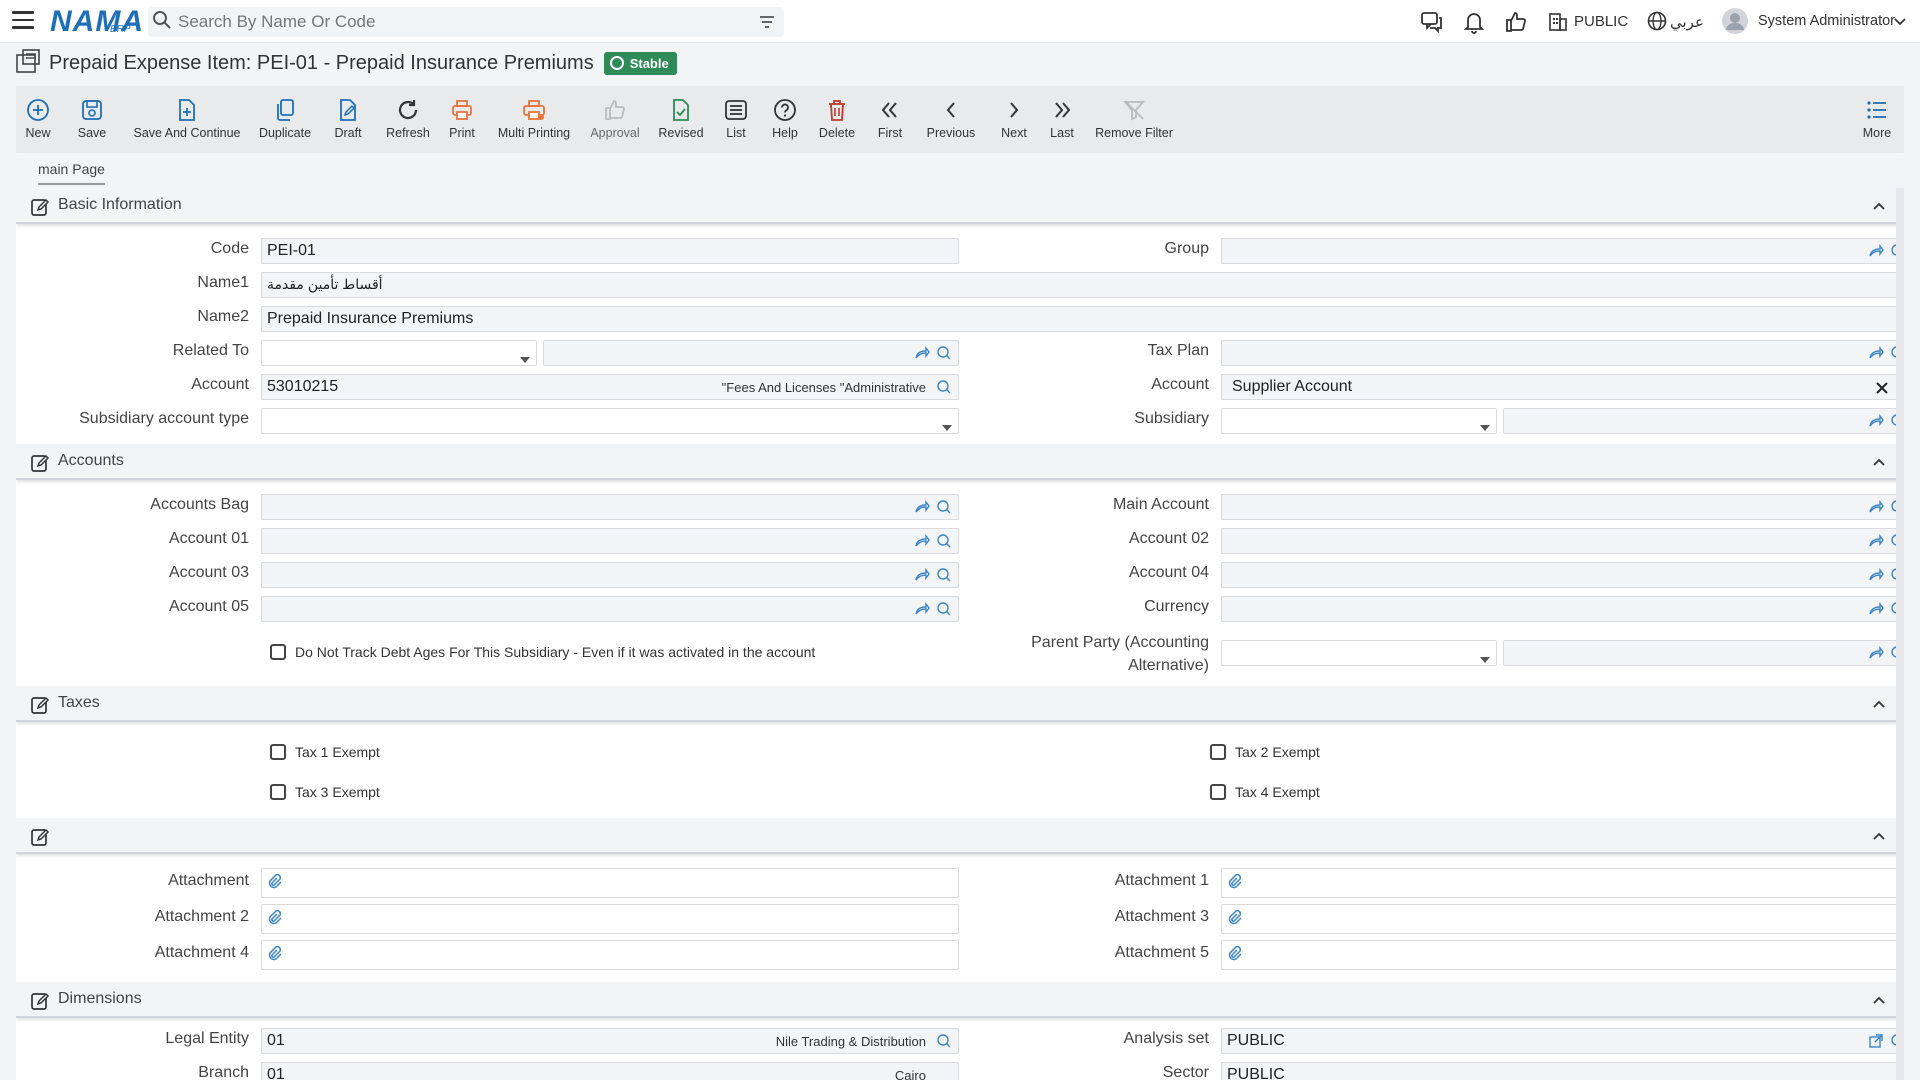 This screenshot has width=1920, height=1080. I want to click on avatar, so click(1735, 23).